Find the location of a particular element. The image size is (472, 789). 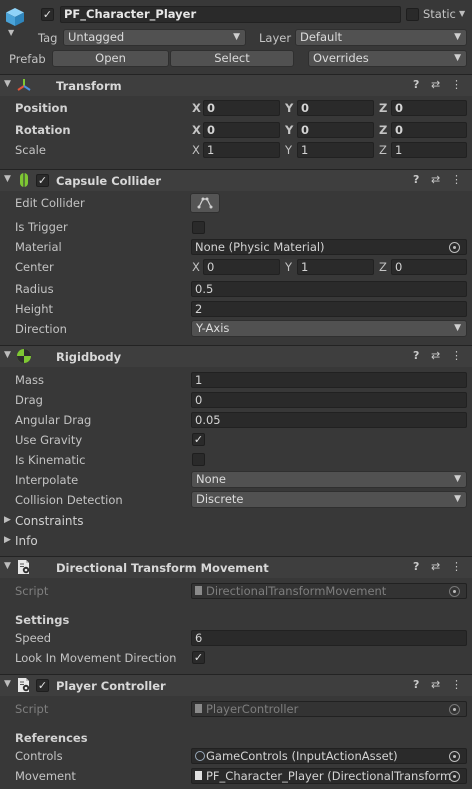

position-x-field: 0 is located at coordinates (241, 108).